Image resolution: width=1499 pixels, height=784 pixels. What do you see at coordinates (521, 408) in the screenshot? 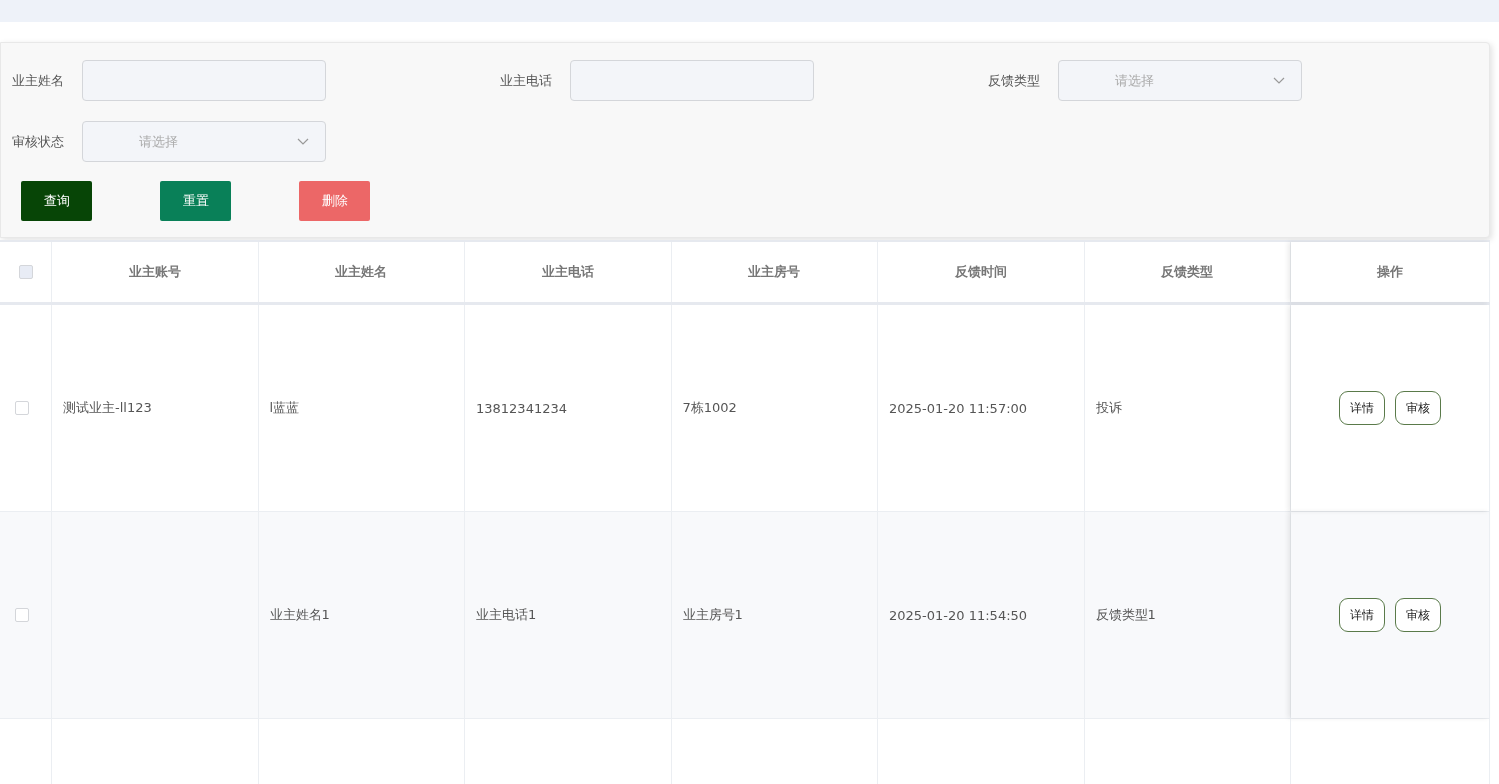
I see `table-cell: 13812341234` at bounding box center [521, 408].